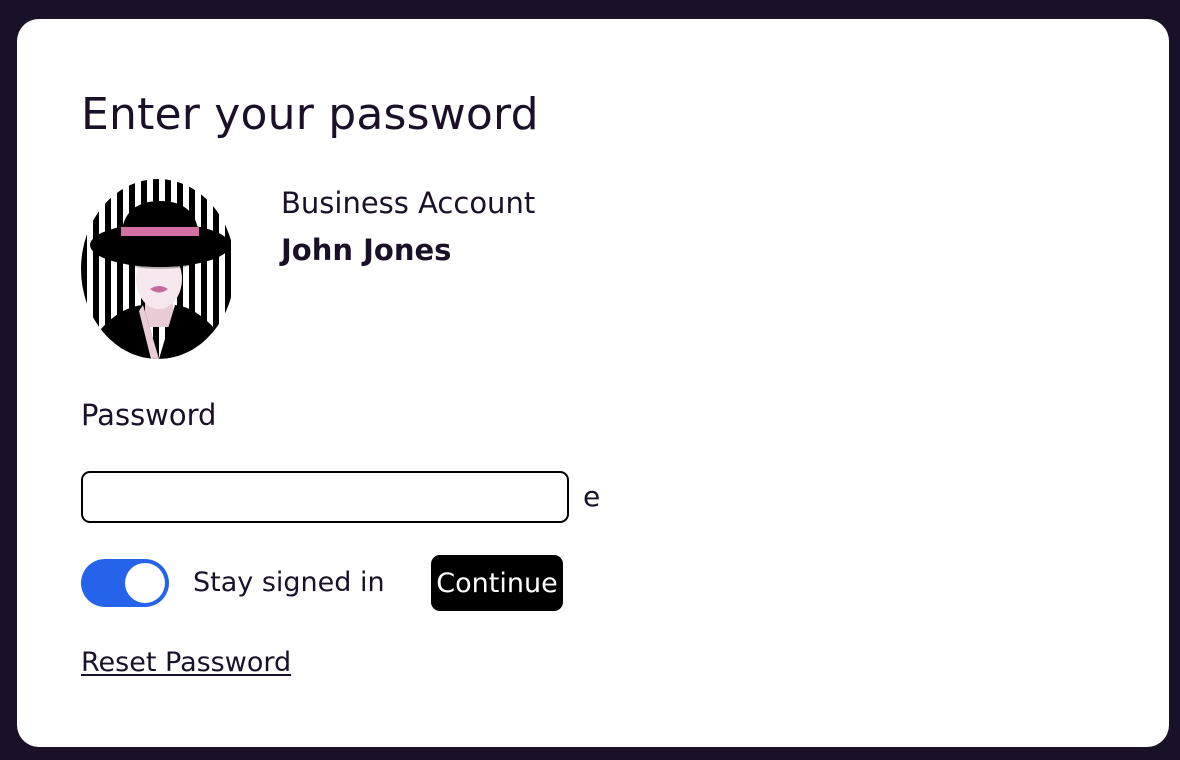 The width and height of the screenshot is (1180, 760). Describe the element at coordinates (408, 203) in the screenshot. I see `account-type-label: Business Account` at that location.